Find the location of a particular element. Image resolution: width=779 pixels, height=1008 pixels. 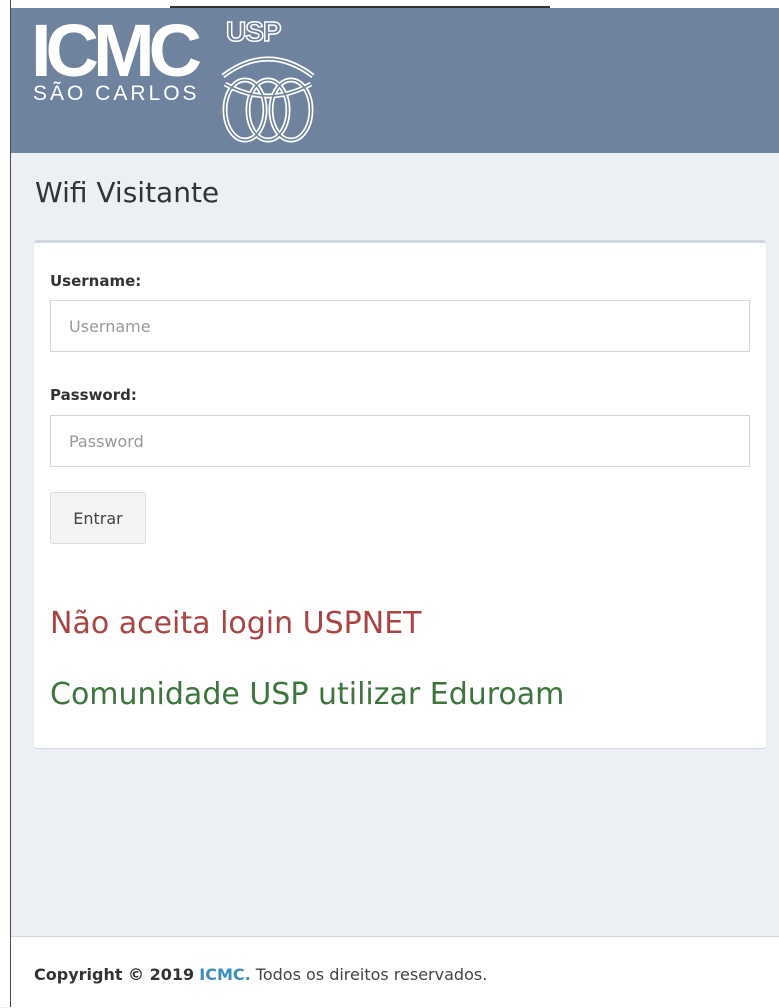

site-header: ICMC SÃO CARLOS USP is located at coordinates (395, 80).